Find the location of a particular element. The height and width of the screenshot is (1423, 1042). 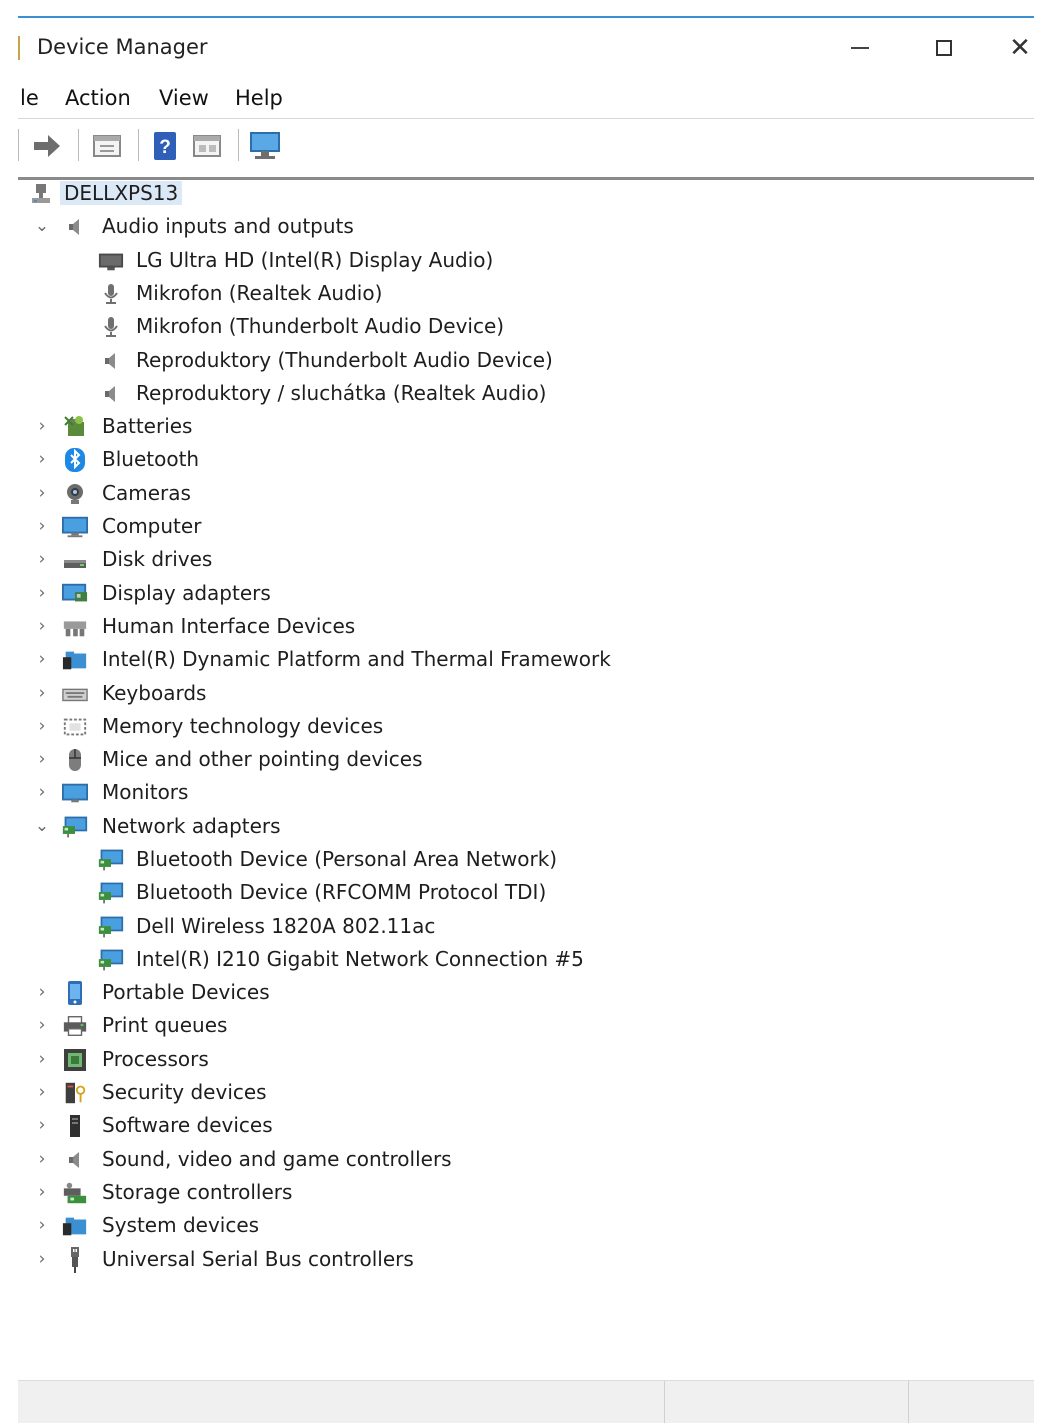

category-cameras: › Cameras is located at coordinates (518, 494).